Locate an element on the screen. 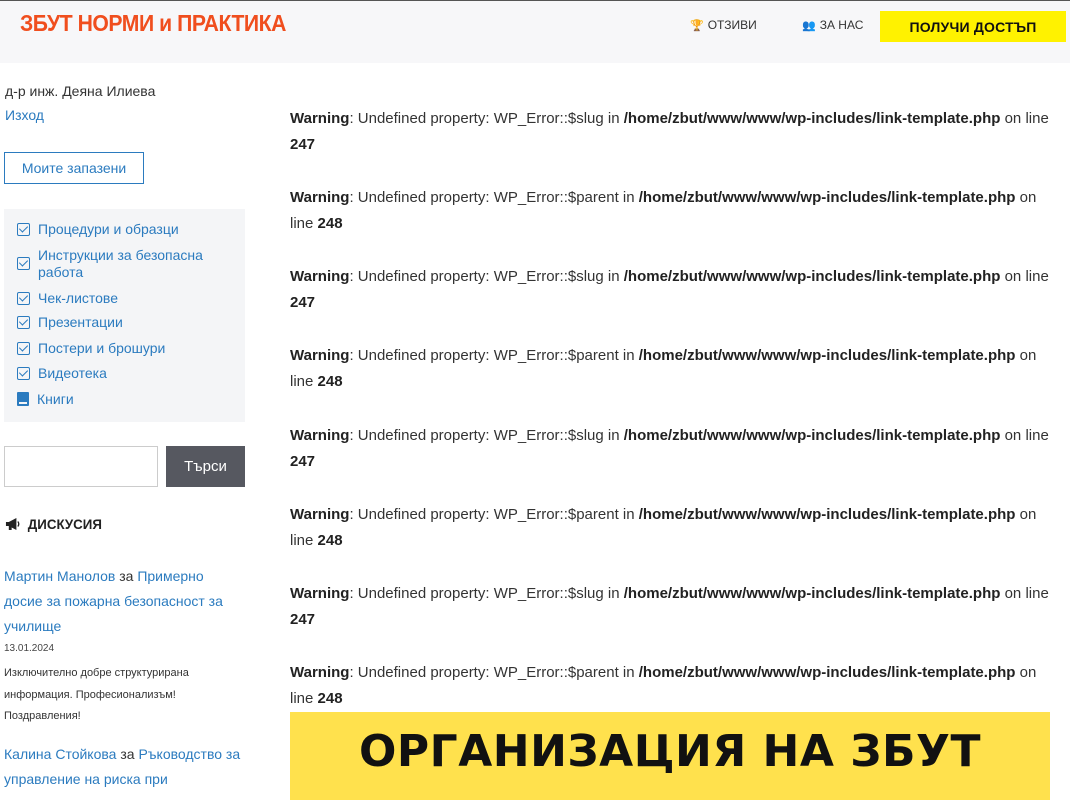  user-name: д-р инж. Деяна Илиева is located at coordinates (80, 91).